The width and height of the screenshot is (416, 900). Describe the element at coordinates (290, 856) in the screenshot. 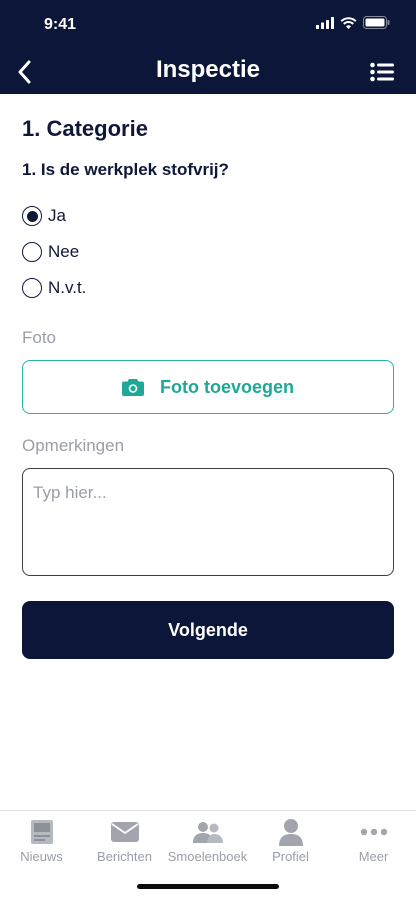

I see `tab-label: Profiel` at that location.